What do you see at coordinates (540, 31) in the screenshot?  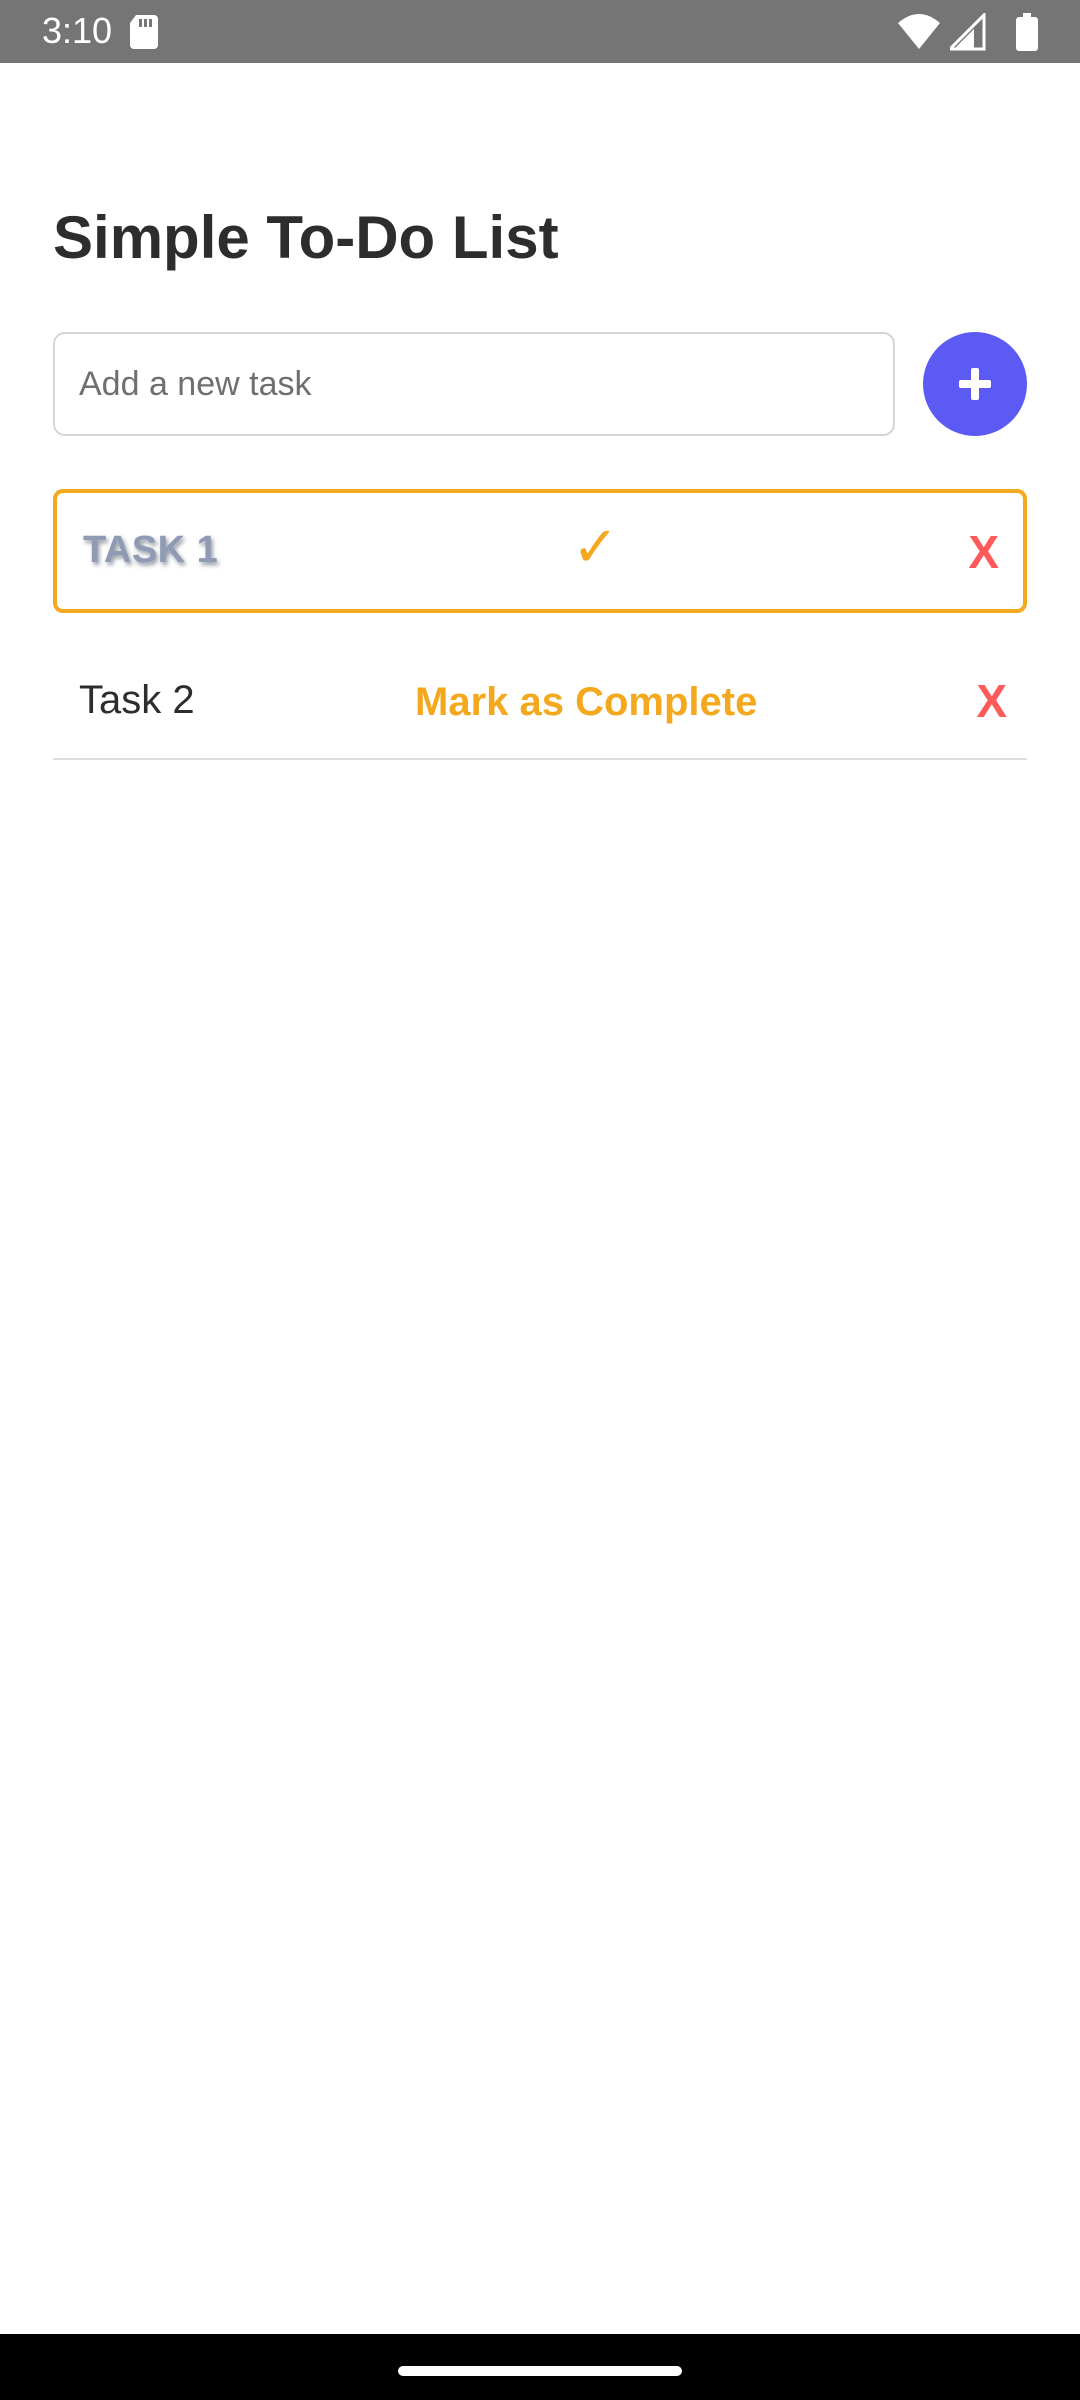 I see `status-bar: 3:10` at bounding box center [540, 31].